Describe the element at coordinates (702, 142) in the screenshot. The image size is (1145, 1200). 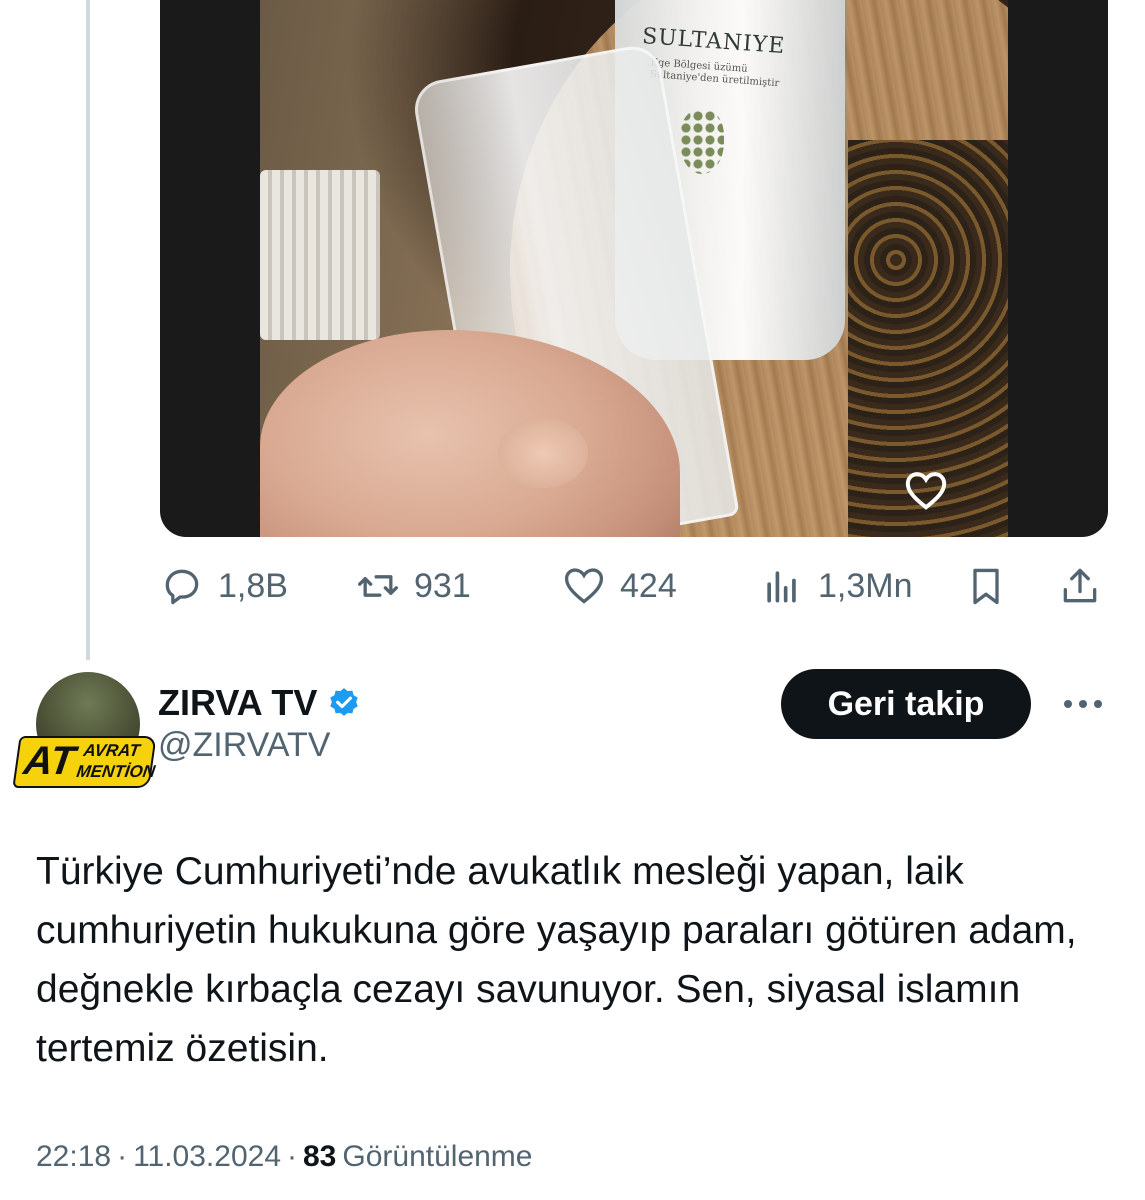
I see `grape-logo` at that location.